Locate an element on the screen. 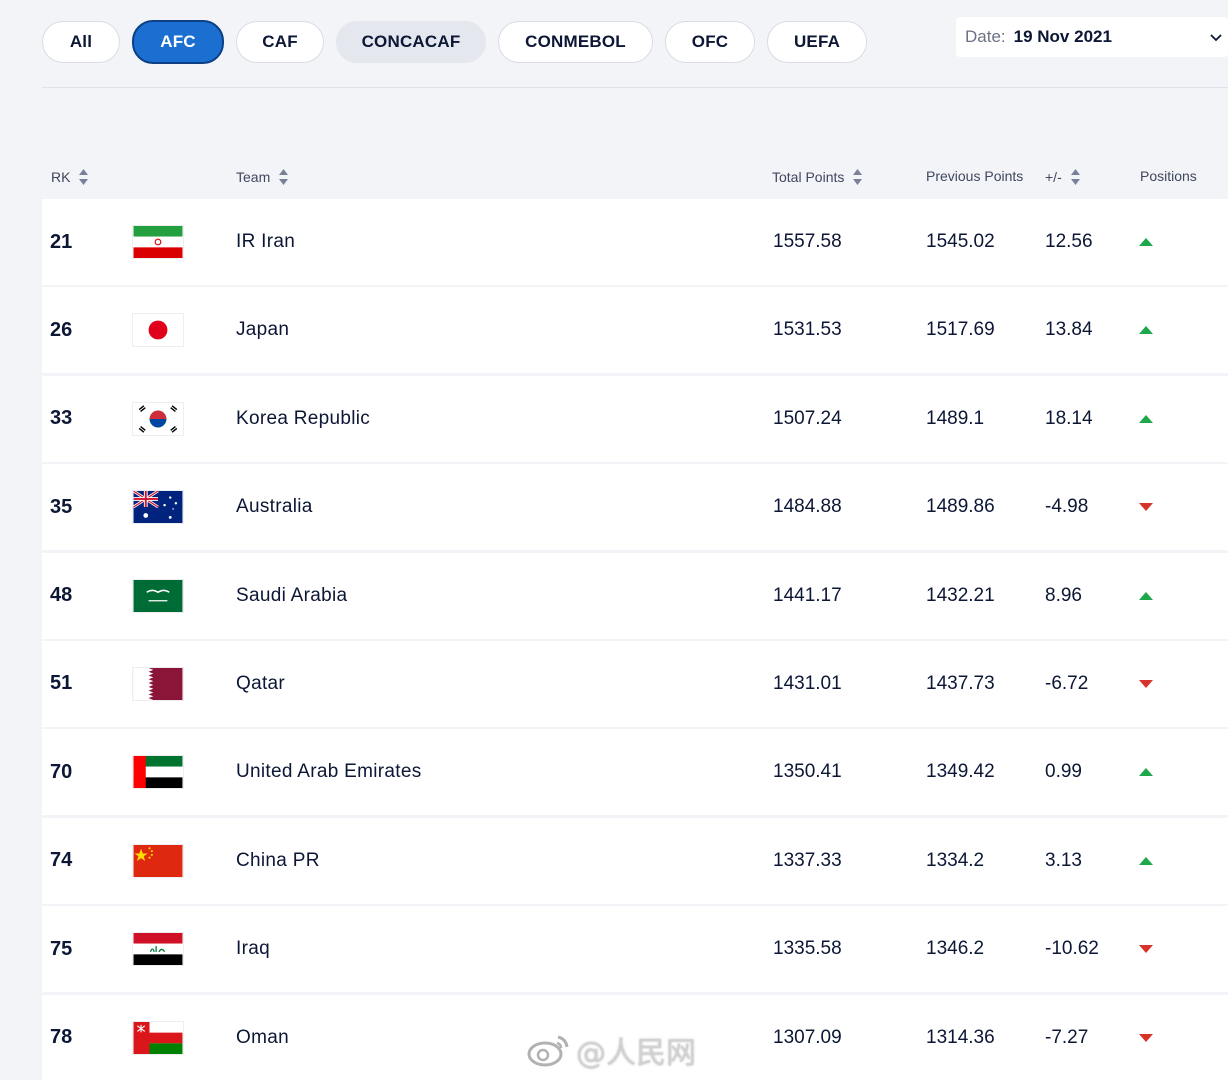 The width and height of the screenshot is (1228, 1080). qatar-flag-icon is located at coordinates (158, 683).